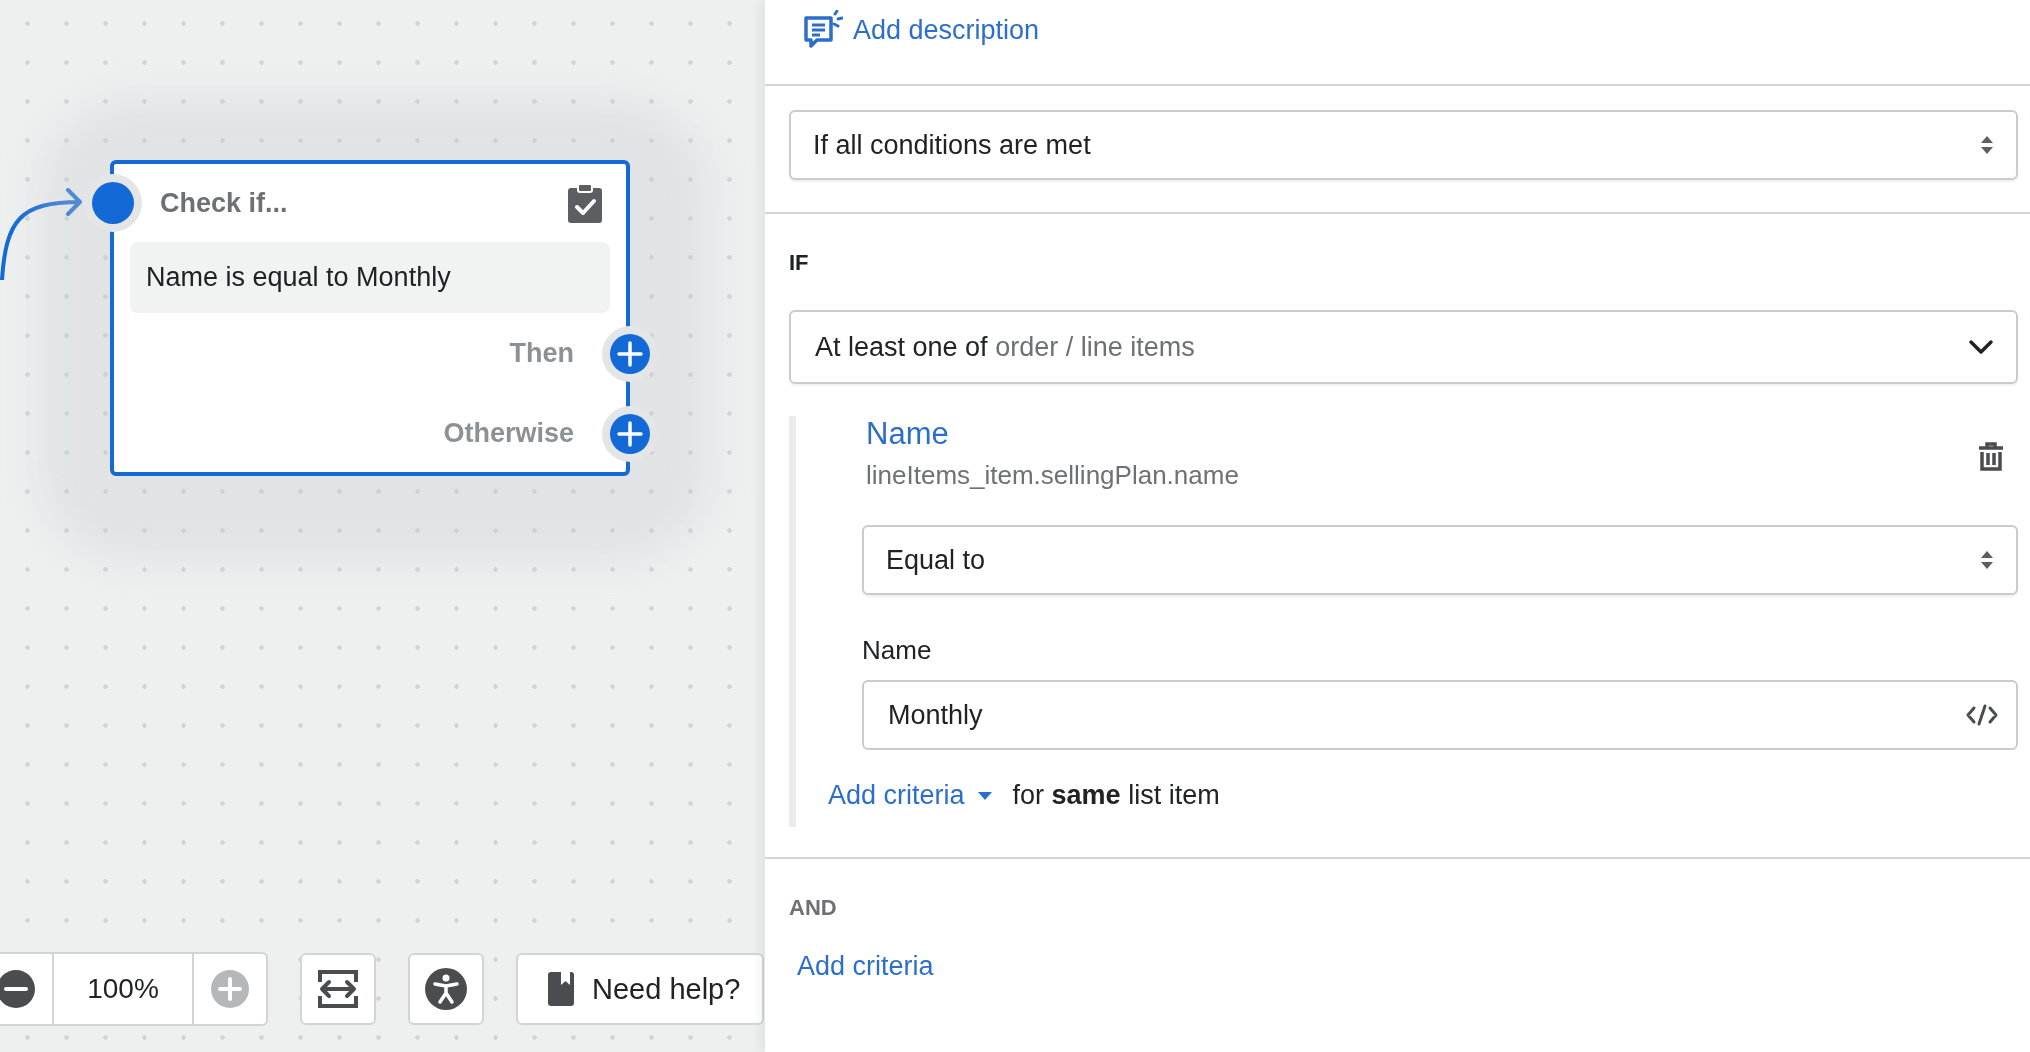  What do you see at coordinates (640, 989) in the screenshot?
I see `help-button: Need help?` at bounding box center [640, 989].